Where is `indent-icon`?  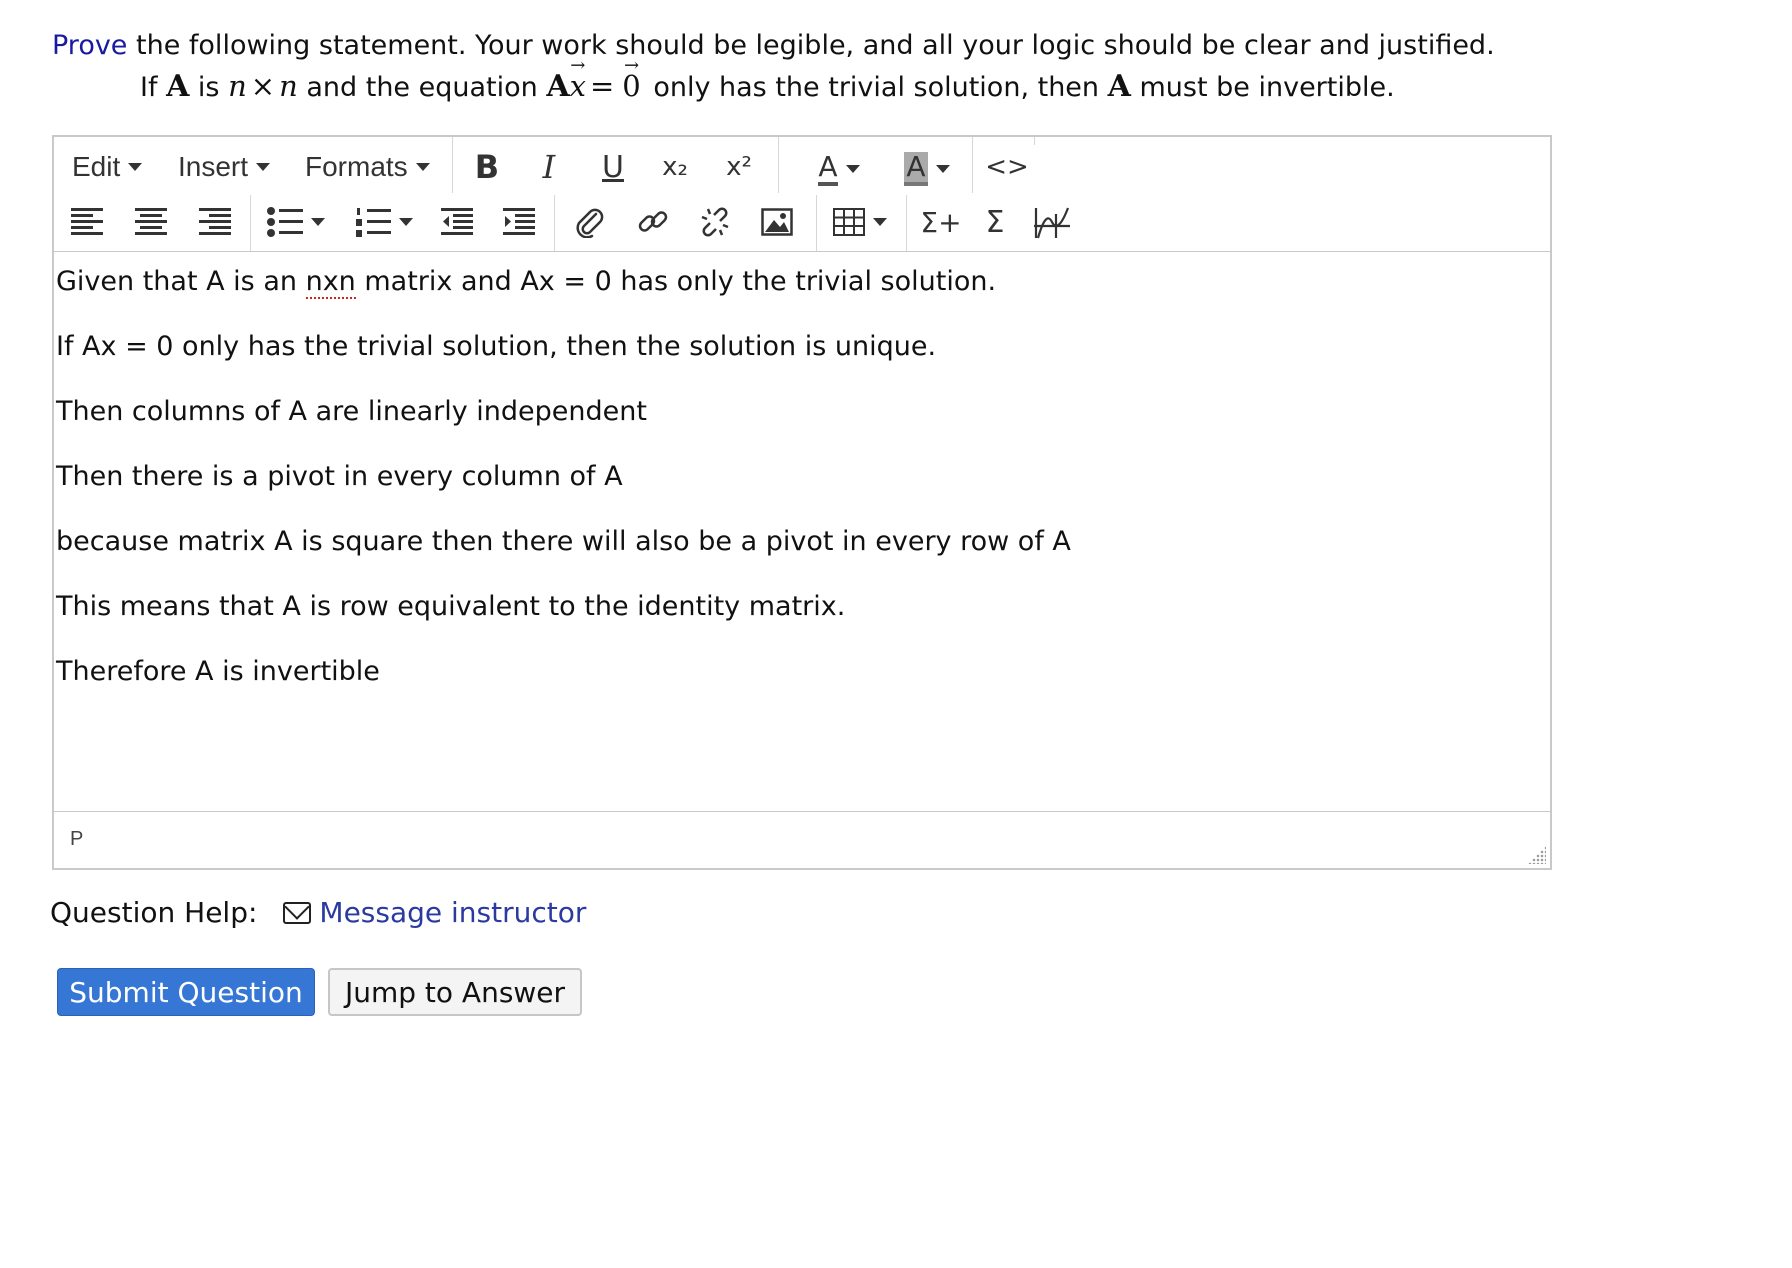
indent-icon is located at coordinates (519, 221).